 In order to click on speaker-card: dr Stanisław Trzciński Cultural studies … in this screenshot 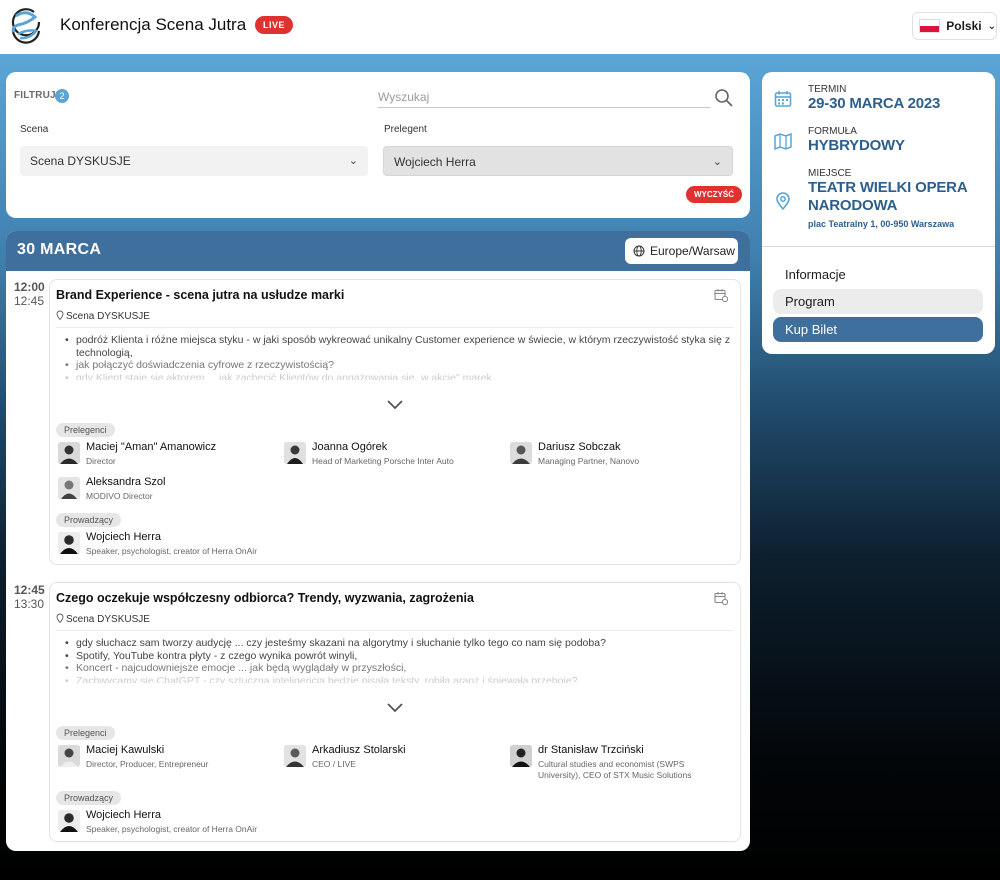, I will do `click(623, 761)`.